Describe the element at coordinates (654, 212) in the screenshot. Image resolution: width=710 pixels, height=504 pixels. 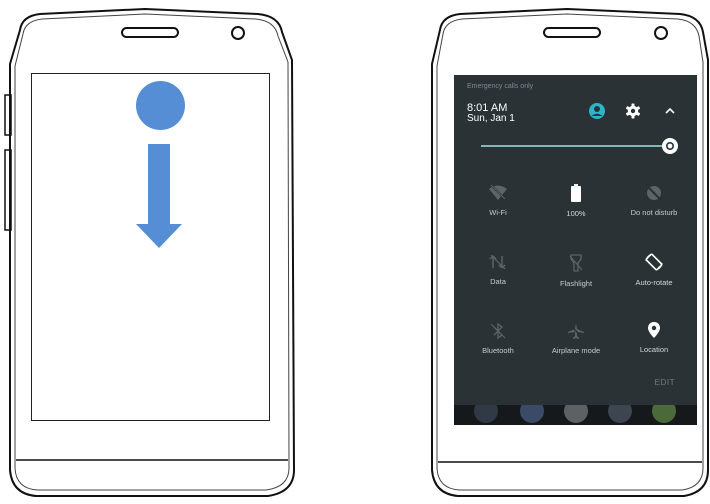
I see `tile-label: Do not disturb` at that location.